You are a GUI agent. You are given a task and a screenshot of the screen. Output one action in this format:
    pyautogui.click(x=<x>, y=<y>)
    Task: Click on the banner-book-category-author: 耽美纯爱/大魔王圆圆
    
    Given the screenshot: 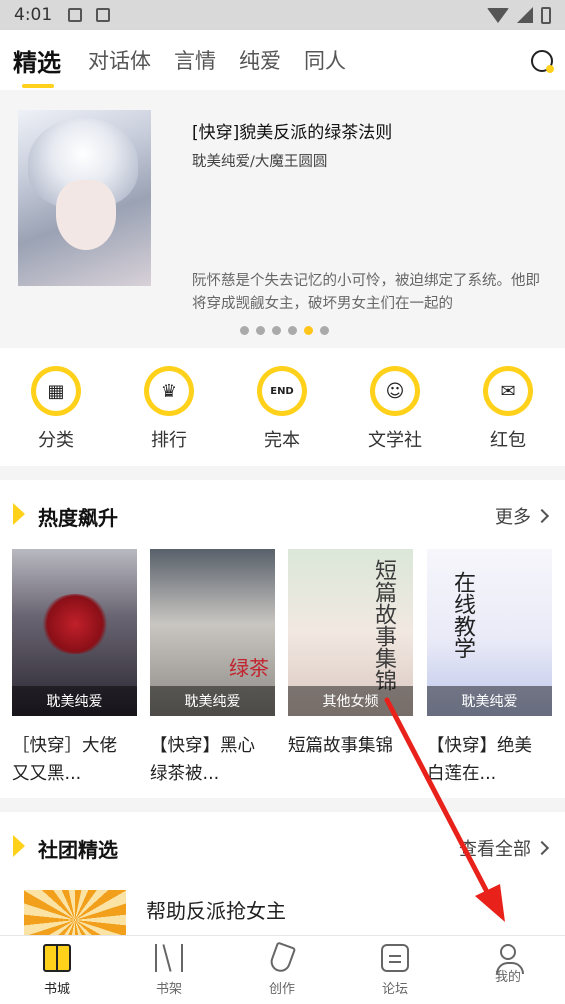 What is the action you would take?
    pyautogui.click(x=260, y=162)
    